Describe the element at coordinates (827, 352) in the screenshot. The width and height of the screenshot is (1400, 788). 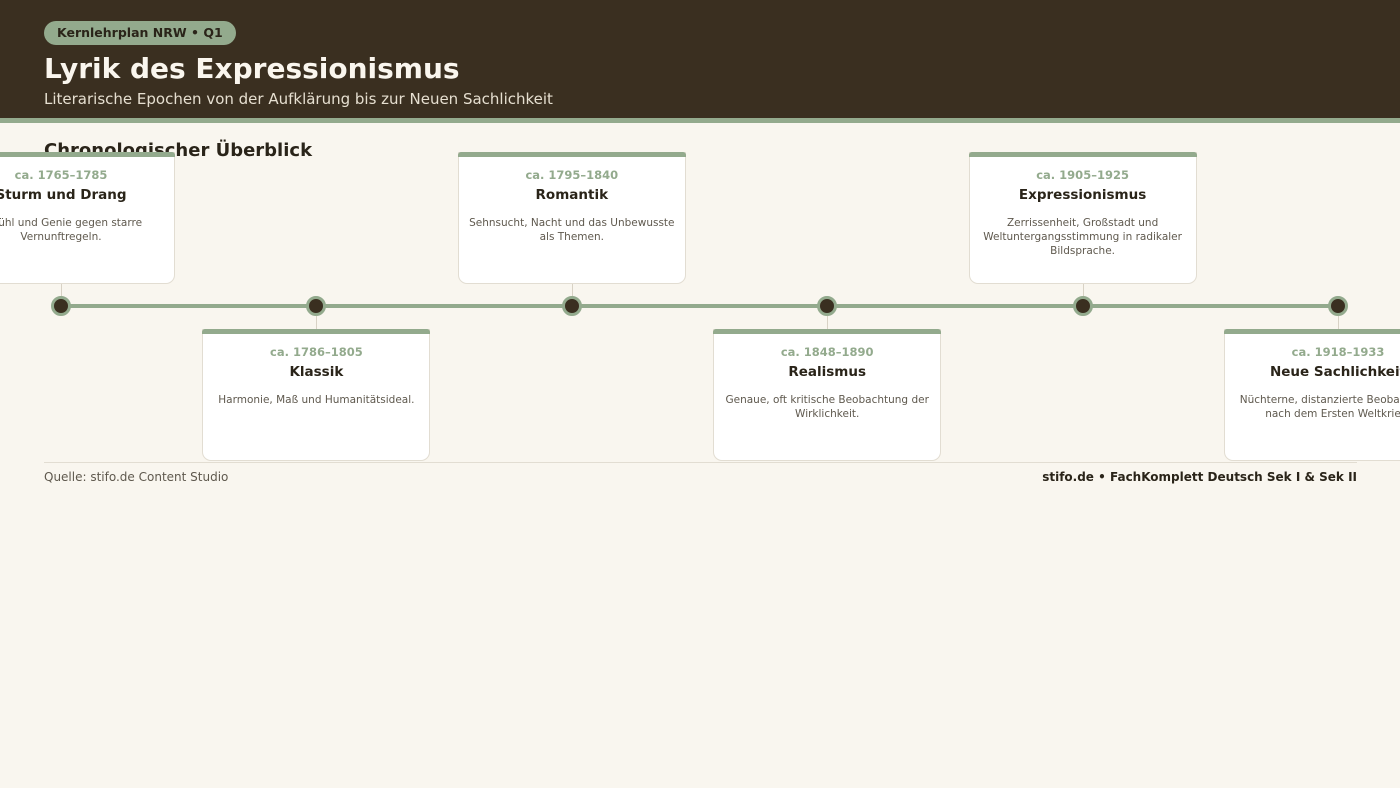
I see `epoch-date: ca. 1848–1890` at that location.